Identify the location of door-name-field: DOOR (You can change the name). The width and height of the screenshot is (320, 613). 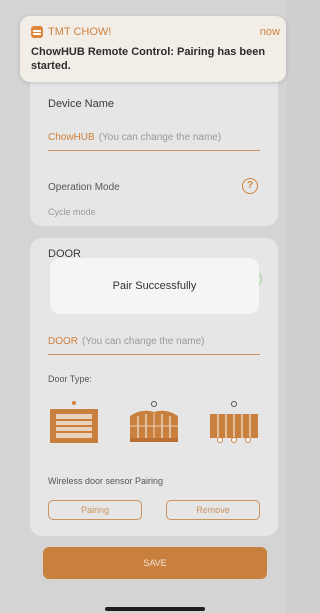
(126, 341).